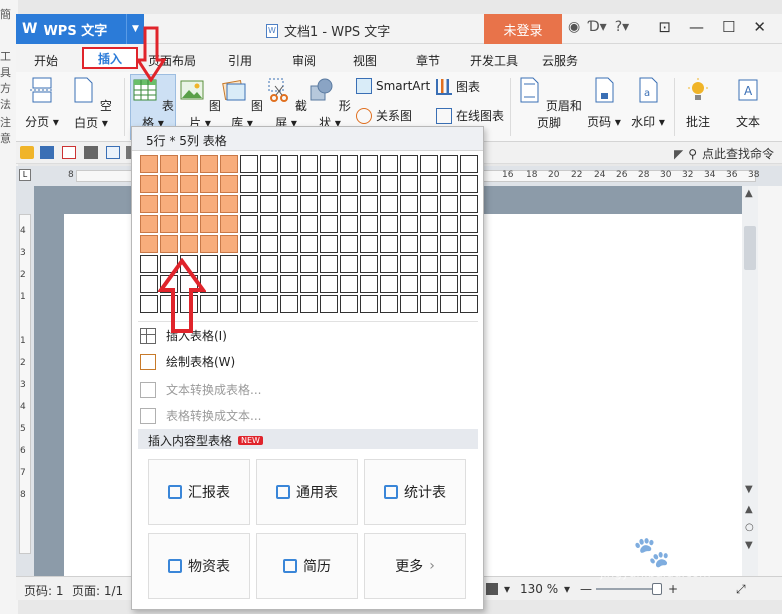 The height and width of the screenshot is (614, 782). I want to click on materials-table-tile: 物资表, so click(199, 566).